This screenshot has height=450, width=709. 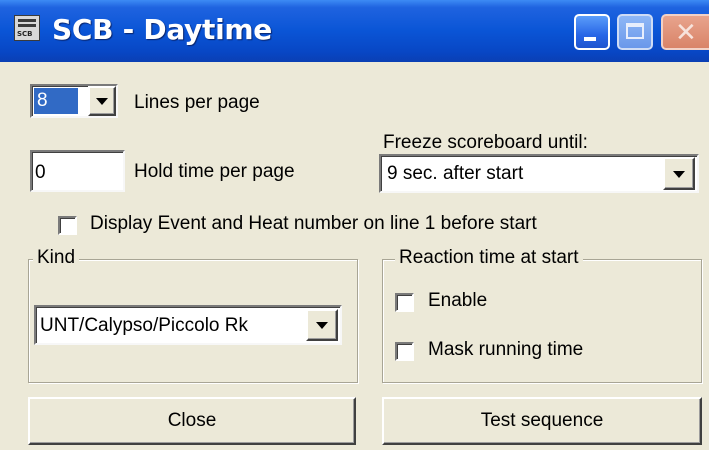 I want to click on title-bar: SCB SCB - Daytime ✕, so click(x=354, y=31).